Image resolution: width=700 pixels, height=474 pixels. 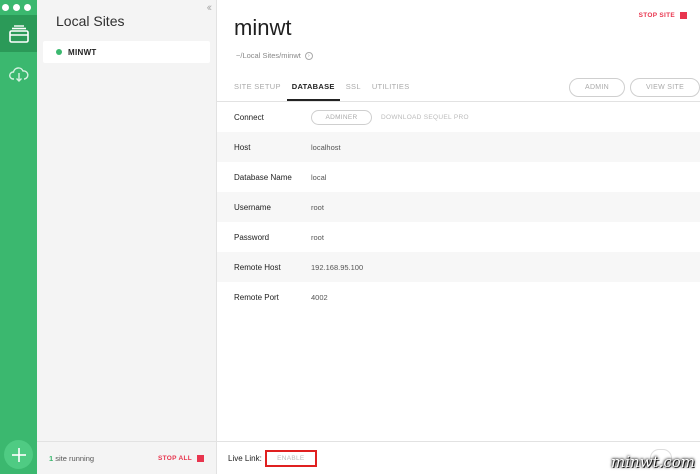 I want to click on remote-port-value: 4002, so click(x=319, y=297).